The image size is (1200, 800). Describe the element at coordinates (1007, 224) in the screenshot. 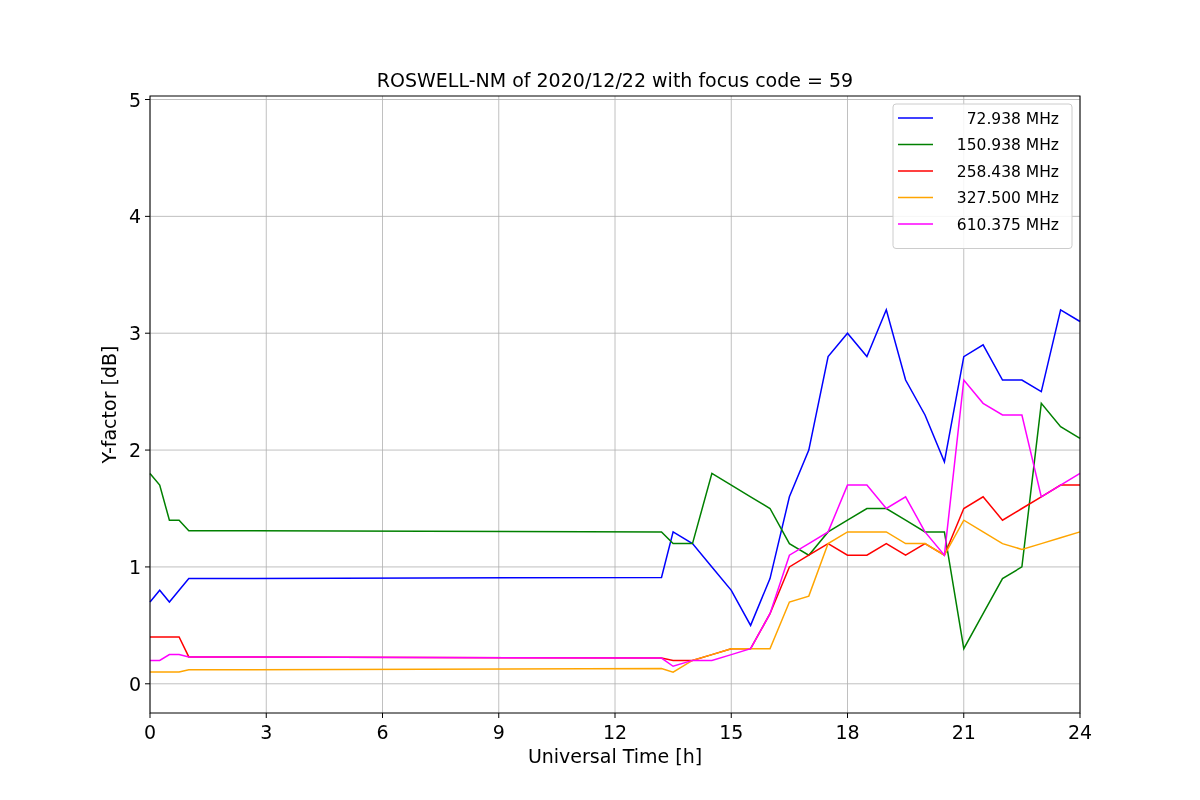

I see `legend-label: 610.375 MHz` at that location.